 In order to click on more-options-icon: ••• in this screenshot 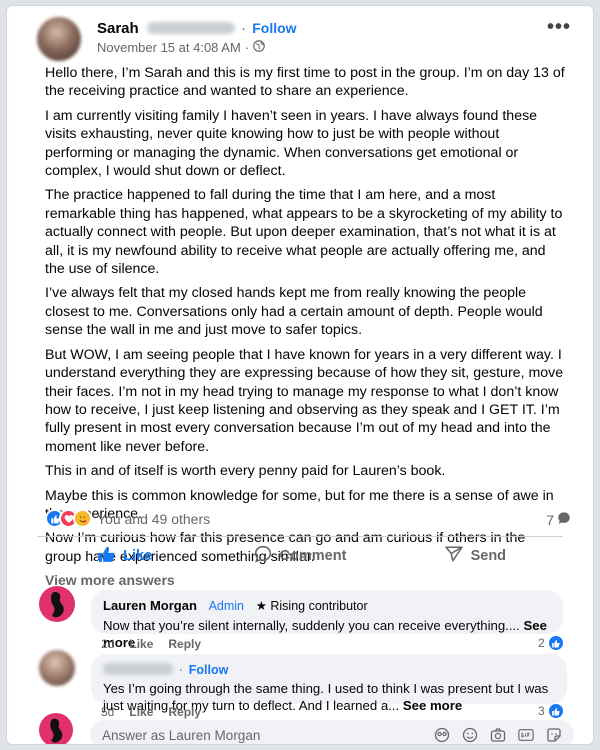, I will do `click(559, 27)`.